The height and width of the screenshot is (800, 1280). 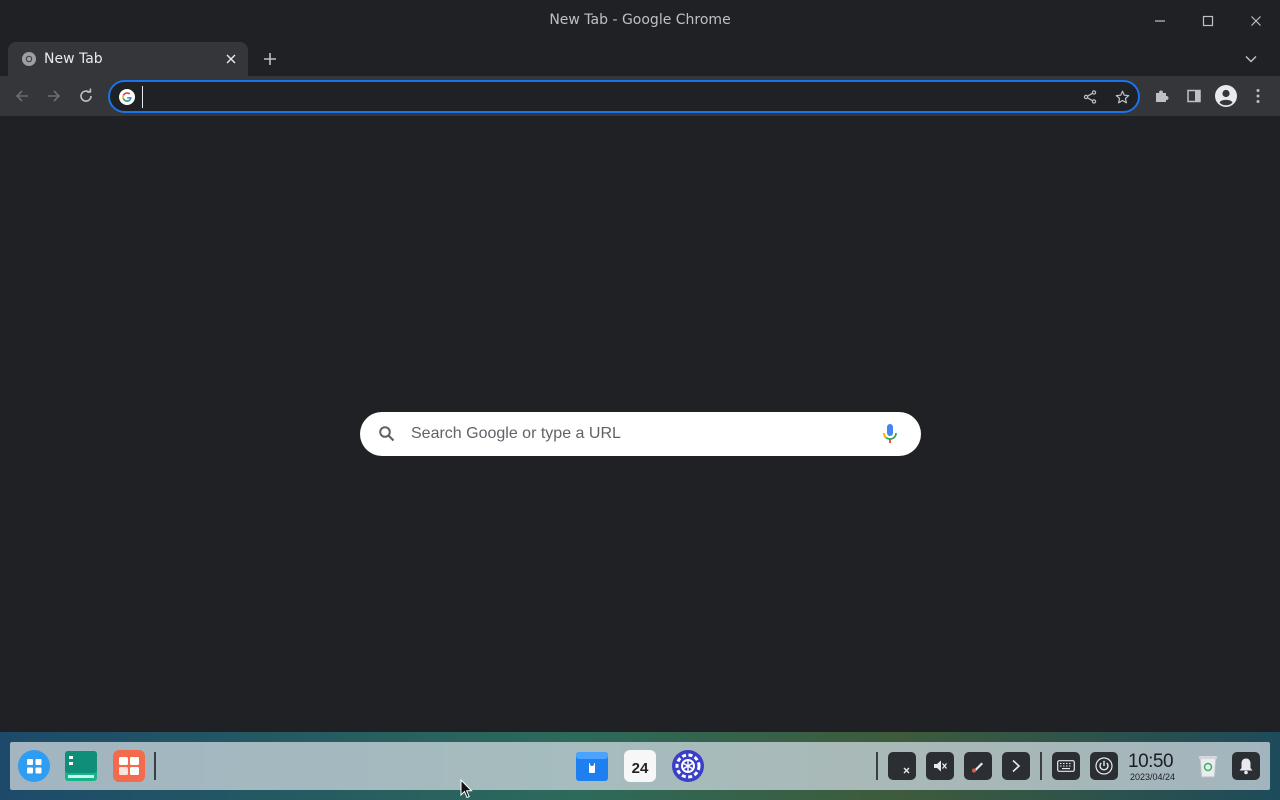 I want to click on window-titlebar: New Tab - Google Chrome, so click(x=640, y=21).